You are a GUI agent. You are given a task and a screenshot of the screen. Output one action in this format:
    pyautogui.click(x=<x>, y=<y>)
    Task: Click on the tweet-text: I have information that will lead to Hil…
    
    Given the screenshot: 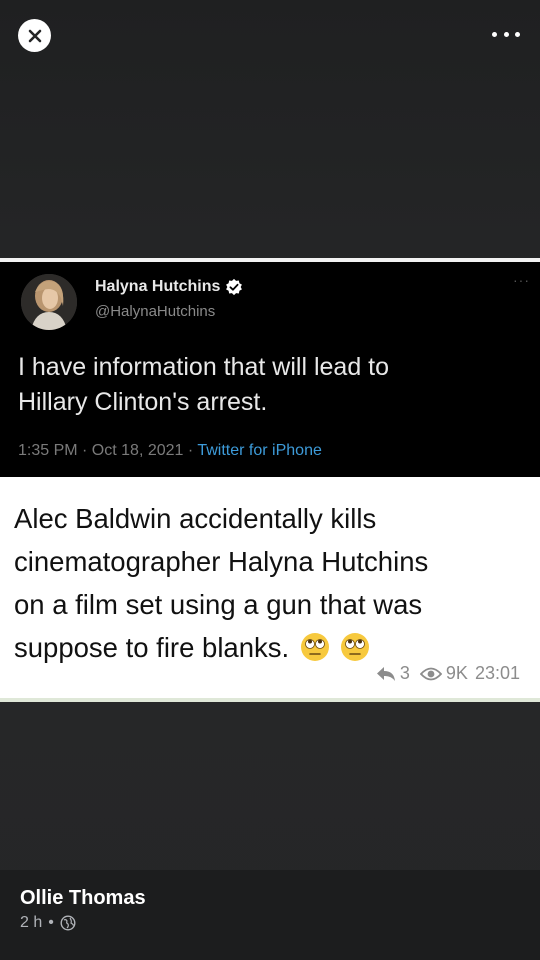 What is the action you would take?
    pyautogui.click(x=268, y=385)
    